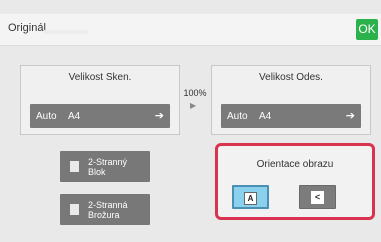 This screenshot has width=381, height=242. I want to click on landscape-orientation-icon: <, so click(317, 197).